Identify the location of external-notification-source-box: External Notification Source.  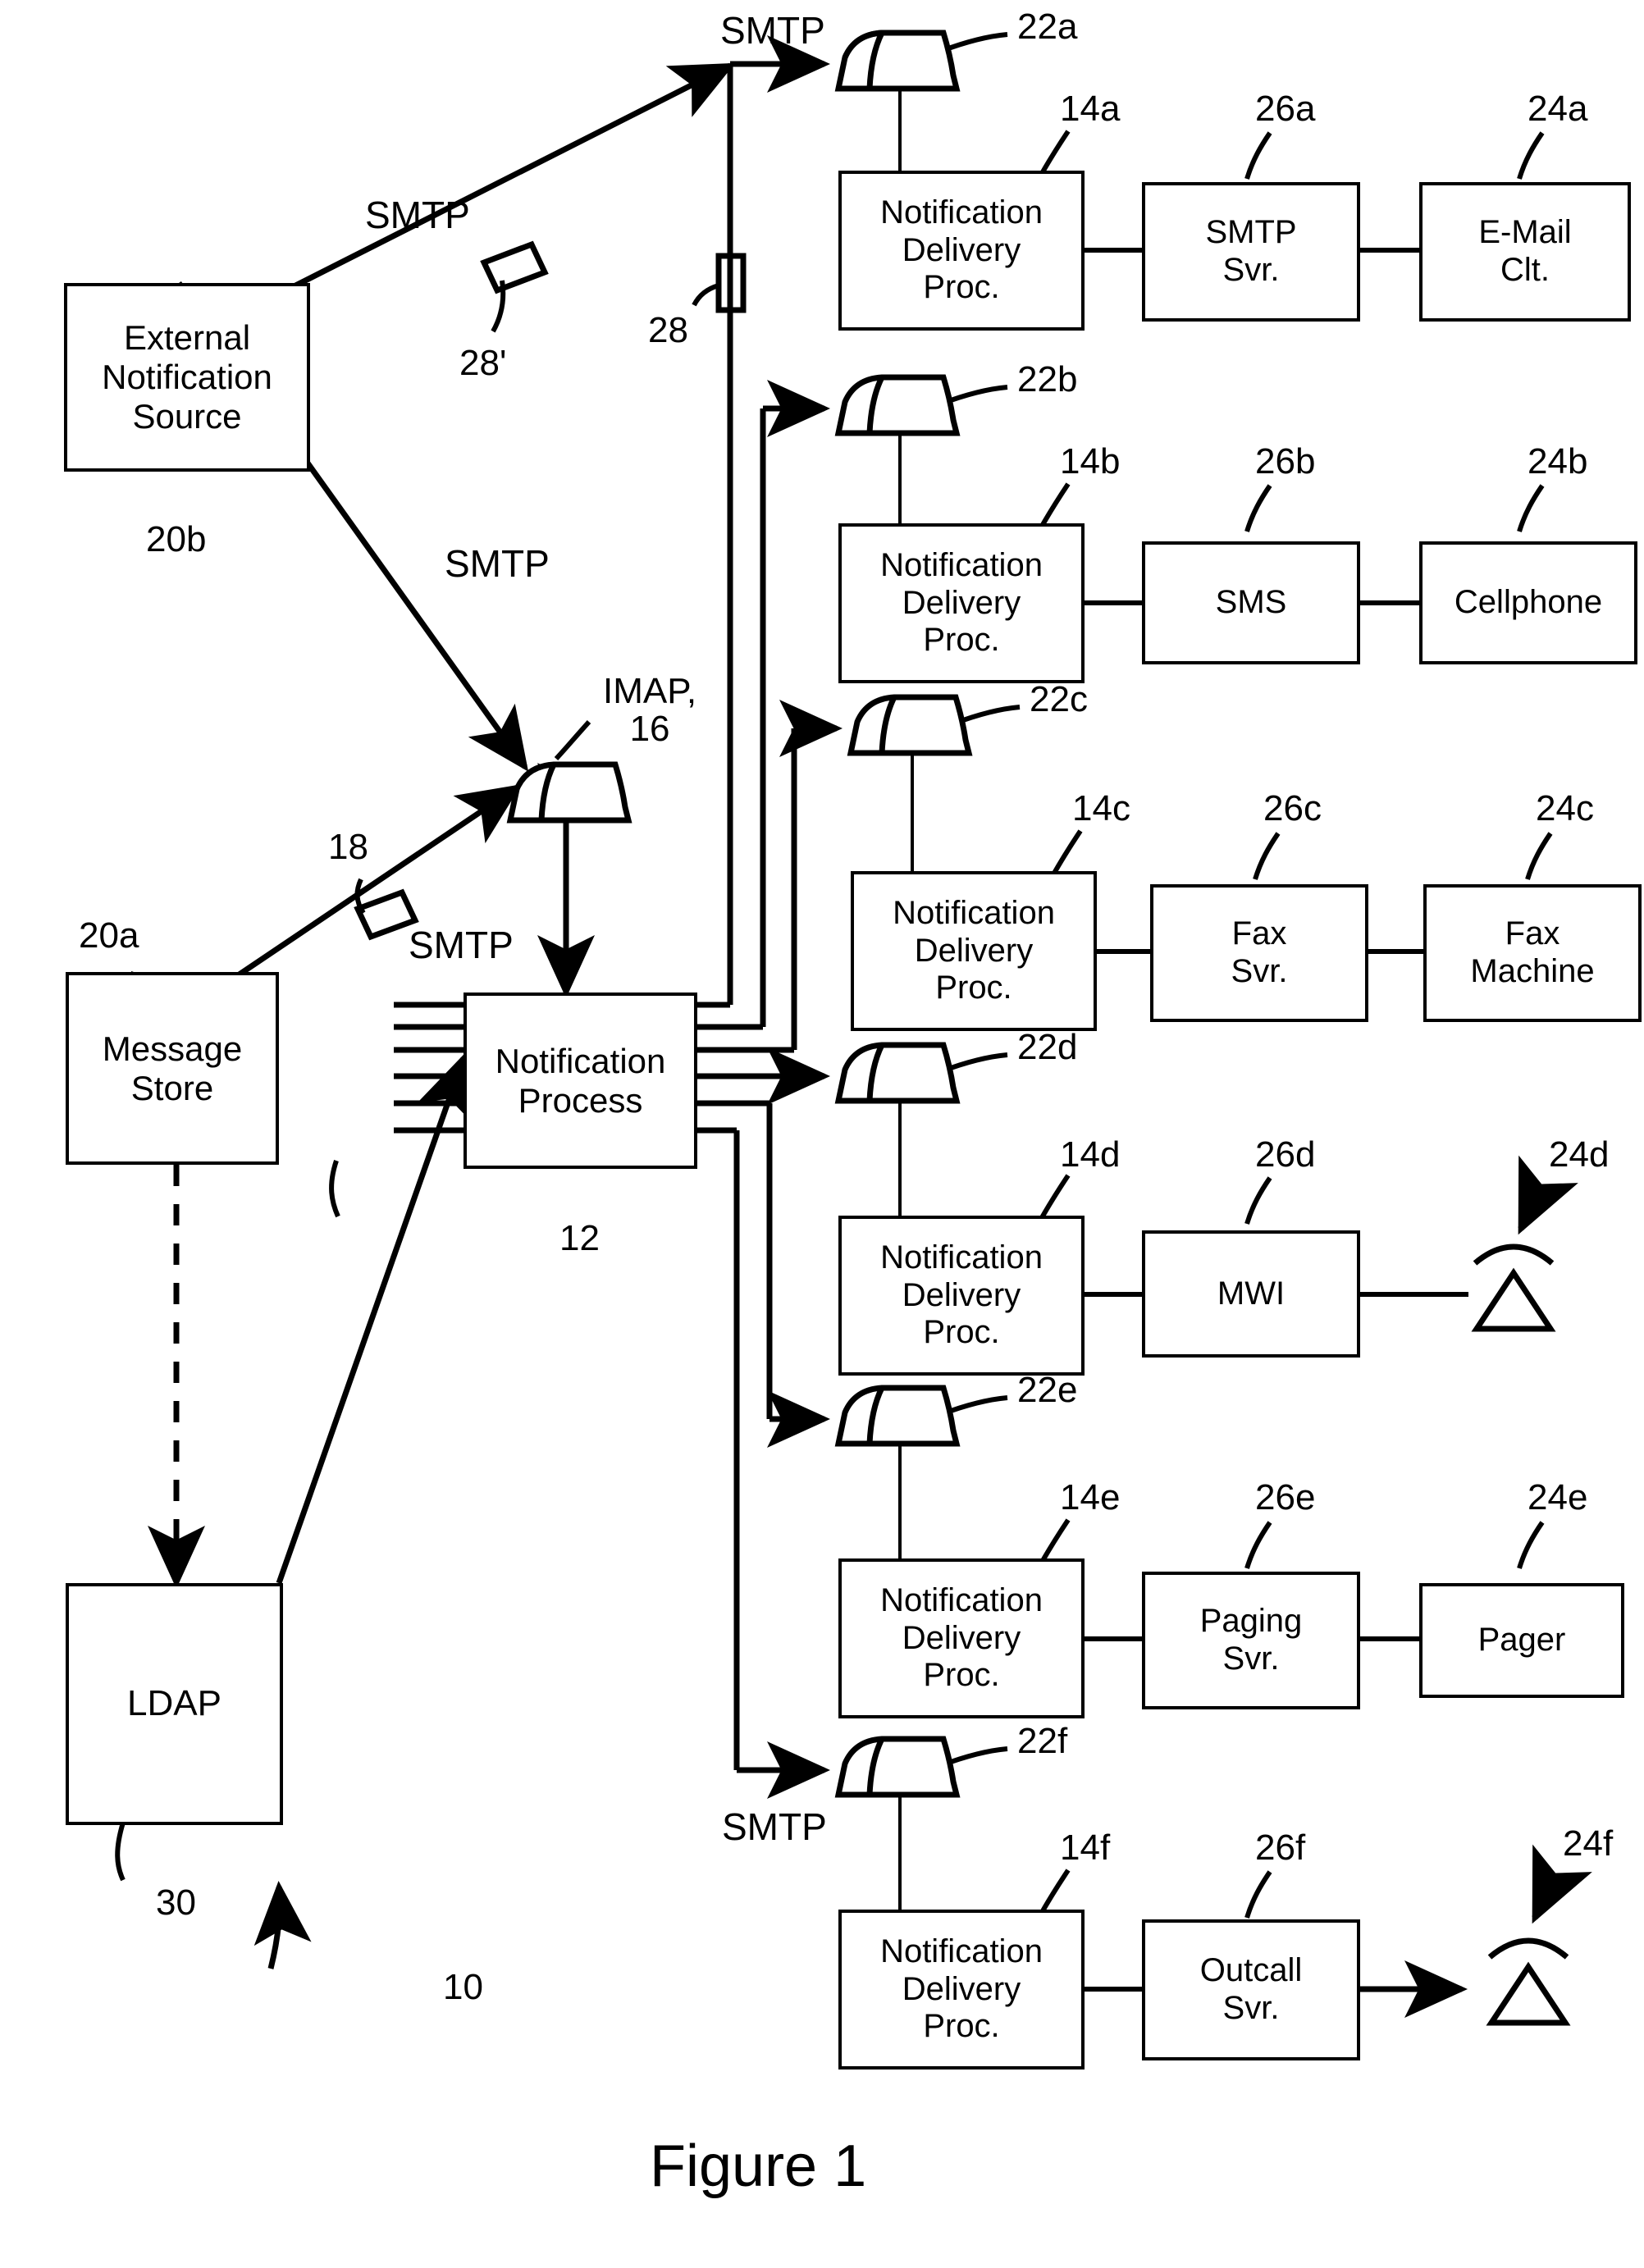
(187, 378).